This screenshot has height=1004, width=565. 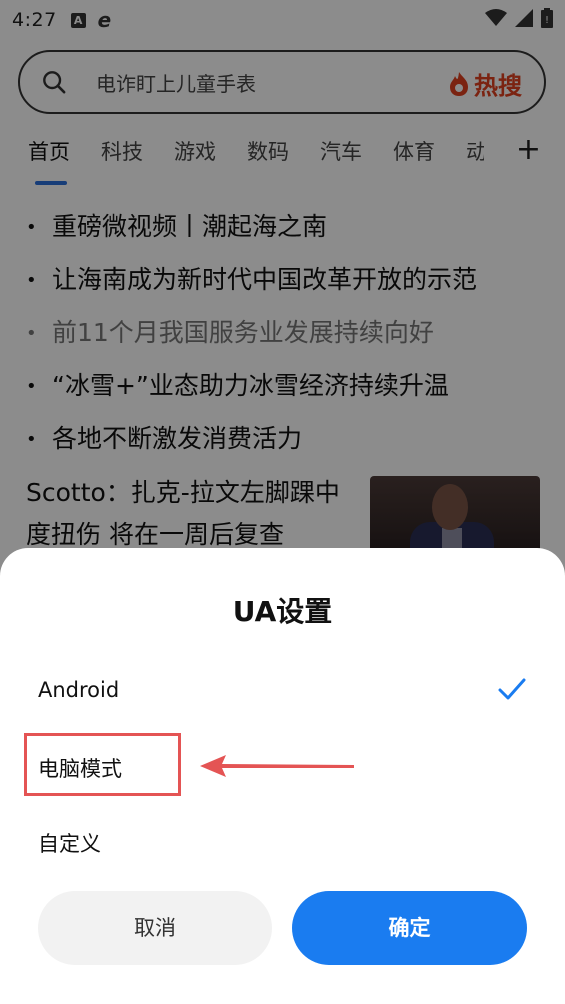 What do you see at coordinates (282, 611) in the screenshot?
I see `dialog-title: UA设置` at bounding box center [282, 611].